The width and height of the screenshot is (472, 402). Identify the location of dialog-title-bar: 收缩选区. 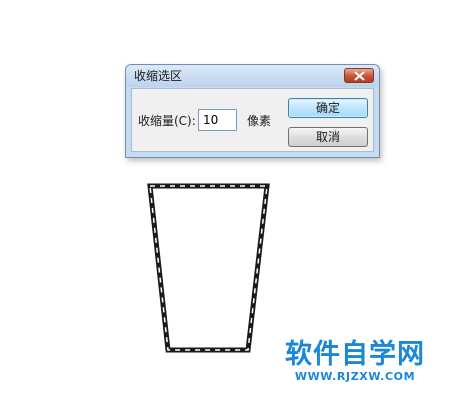
(252, 76).